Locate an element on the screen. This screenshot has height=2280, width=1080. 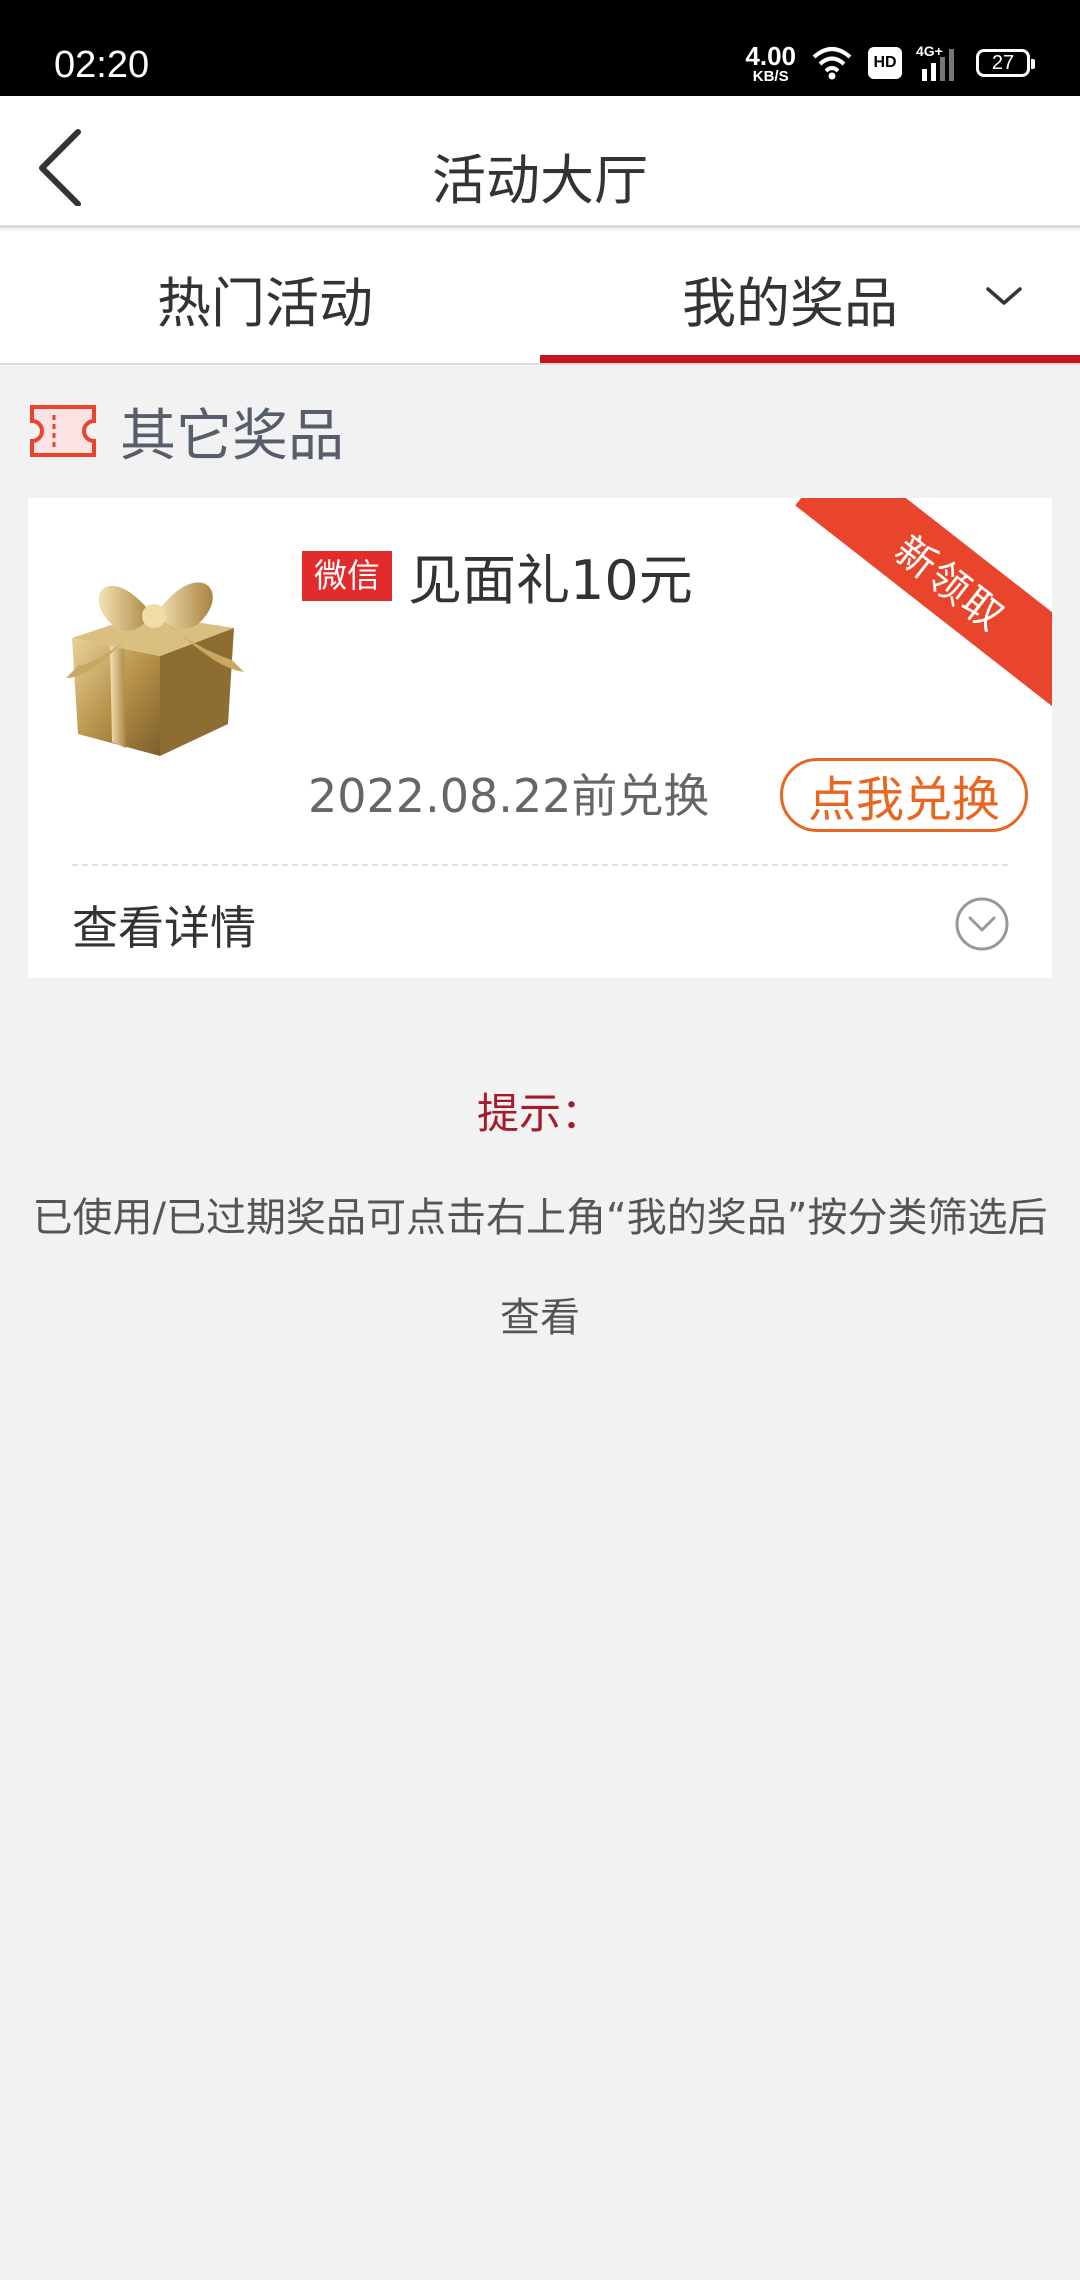
hd-badge: HD is located at coordinates (885, 63).